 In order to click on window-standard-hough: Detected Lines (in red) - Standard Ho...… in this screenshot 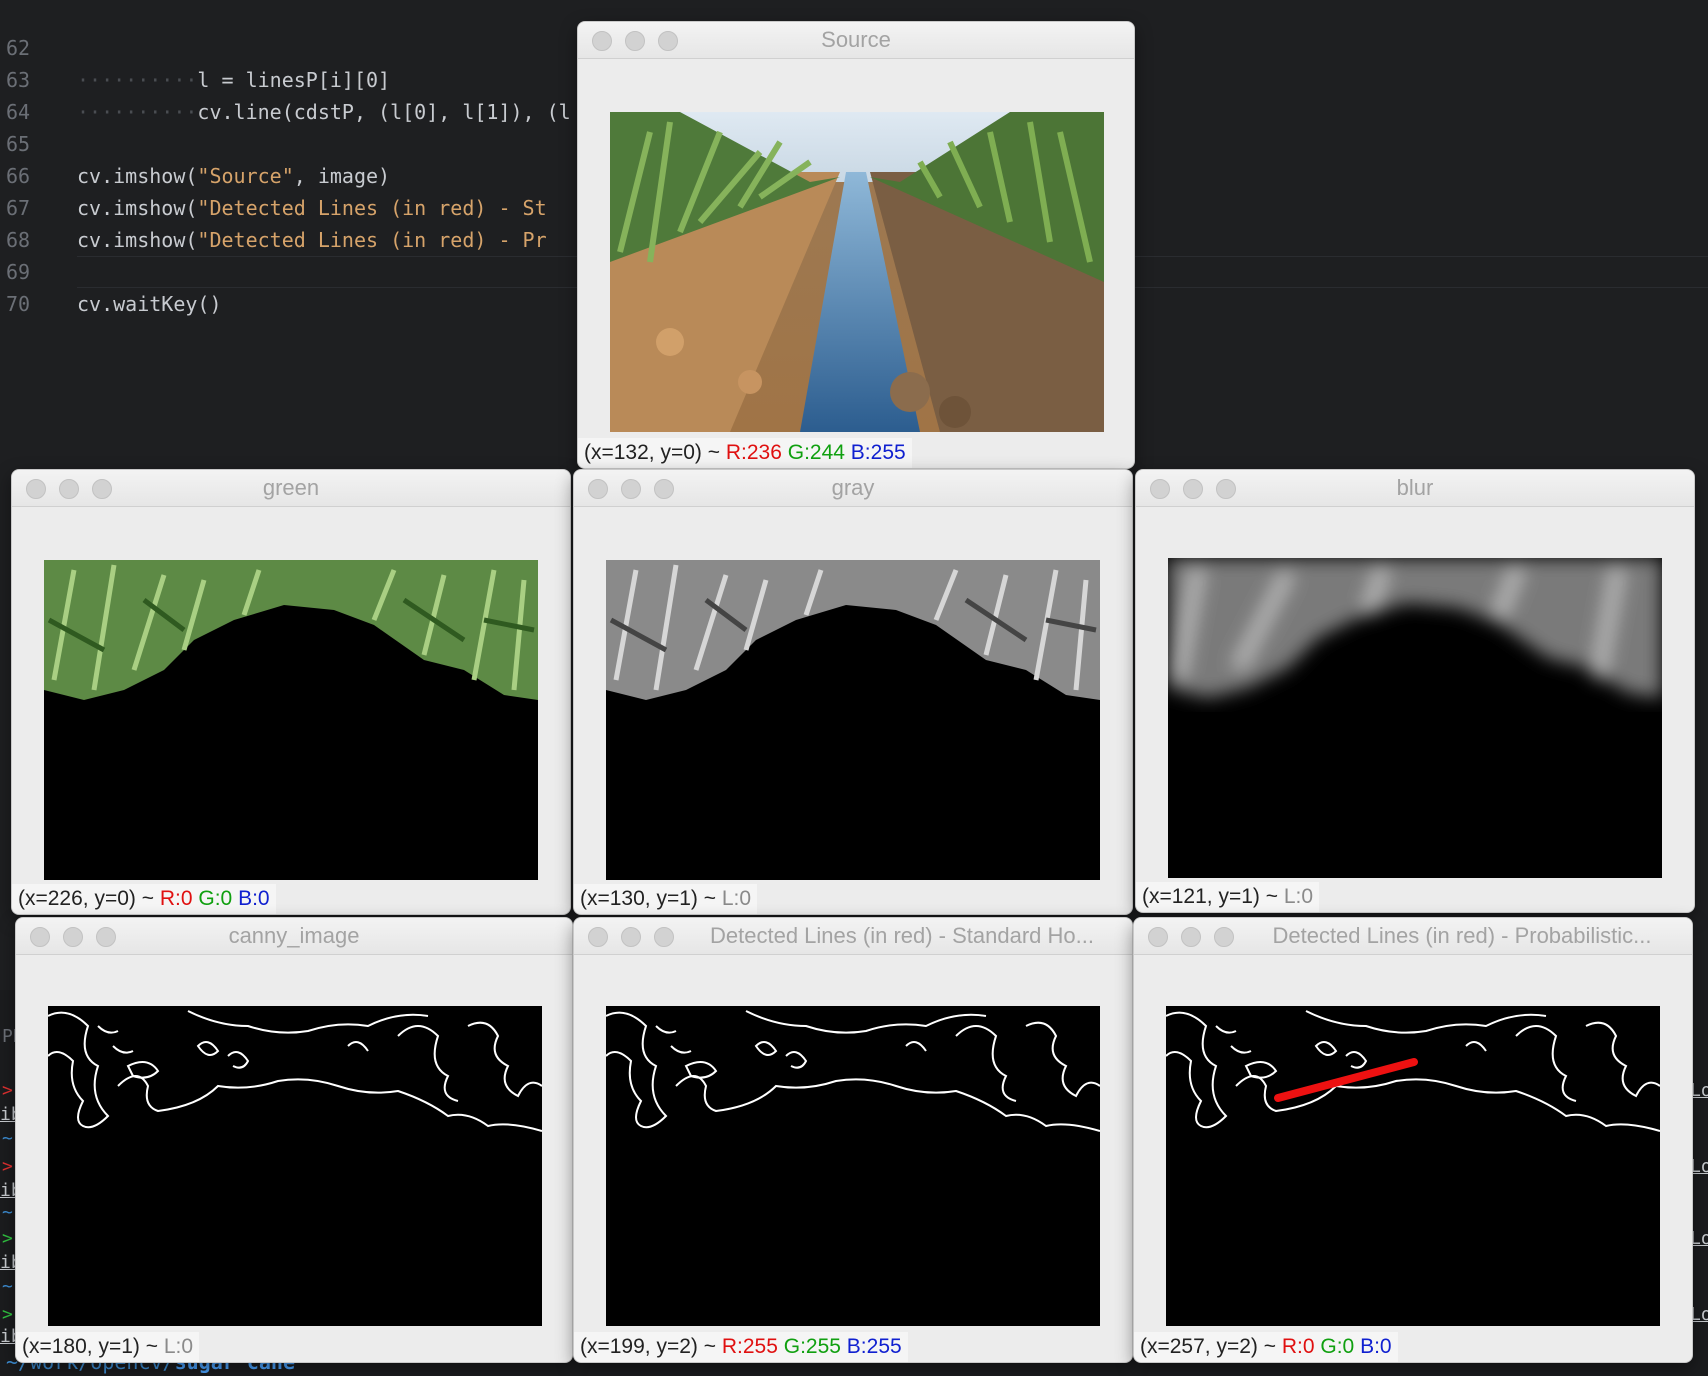, I will do `click(853, 1140)`.